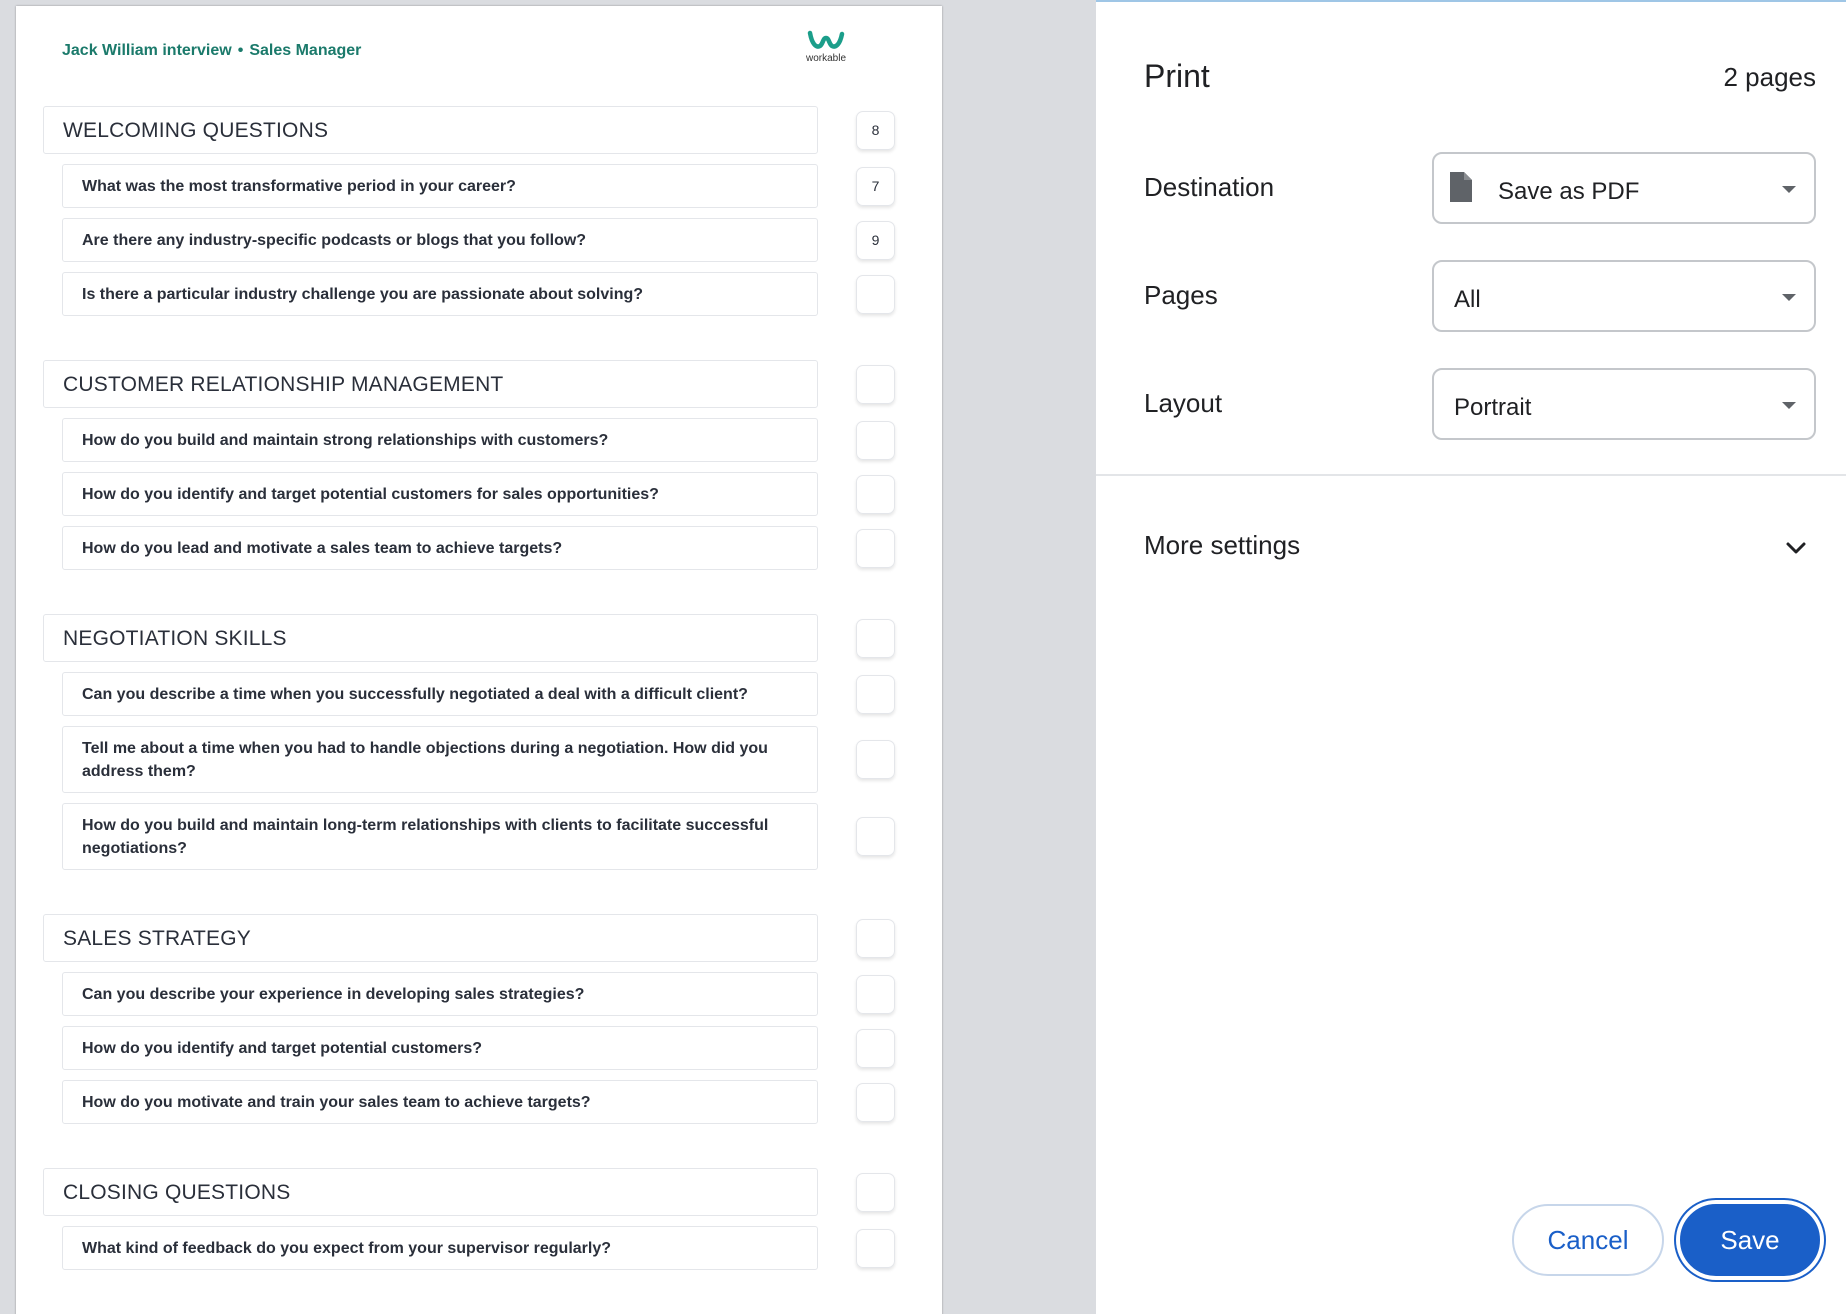  Describe the element at coordinates (1209, 187) in the screenshot. I see `destination-label: Destination` at that location.